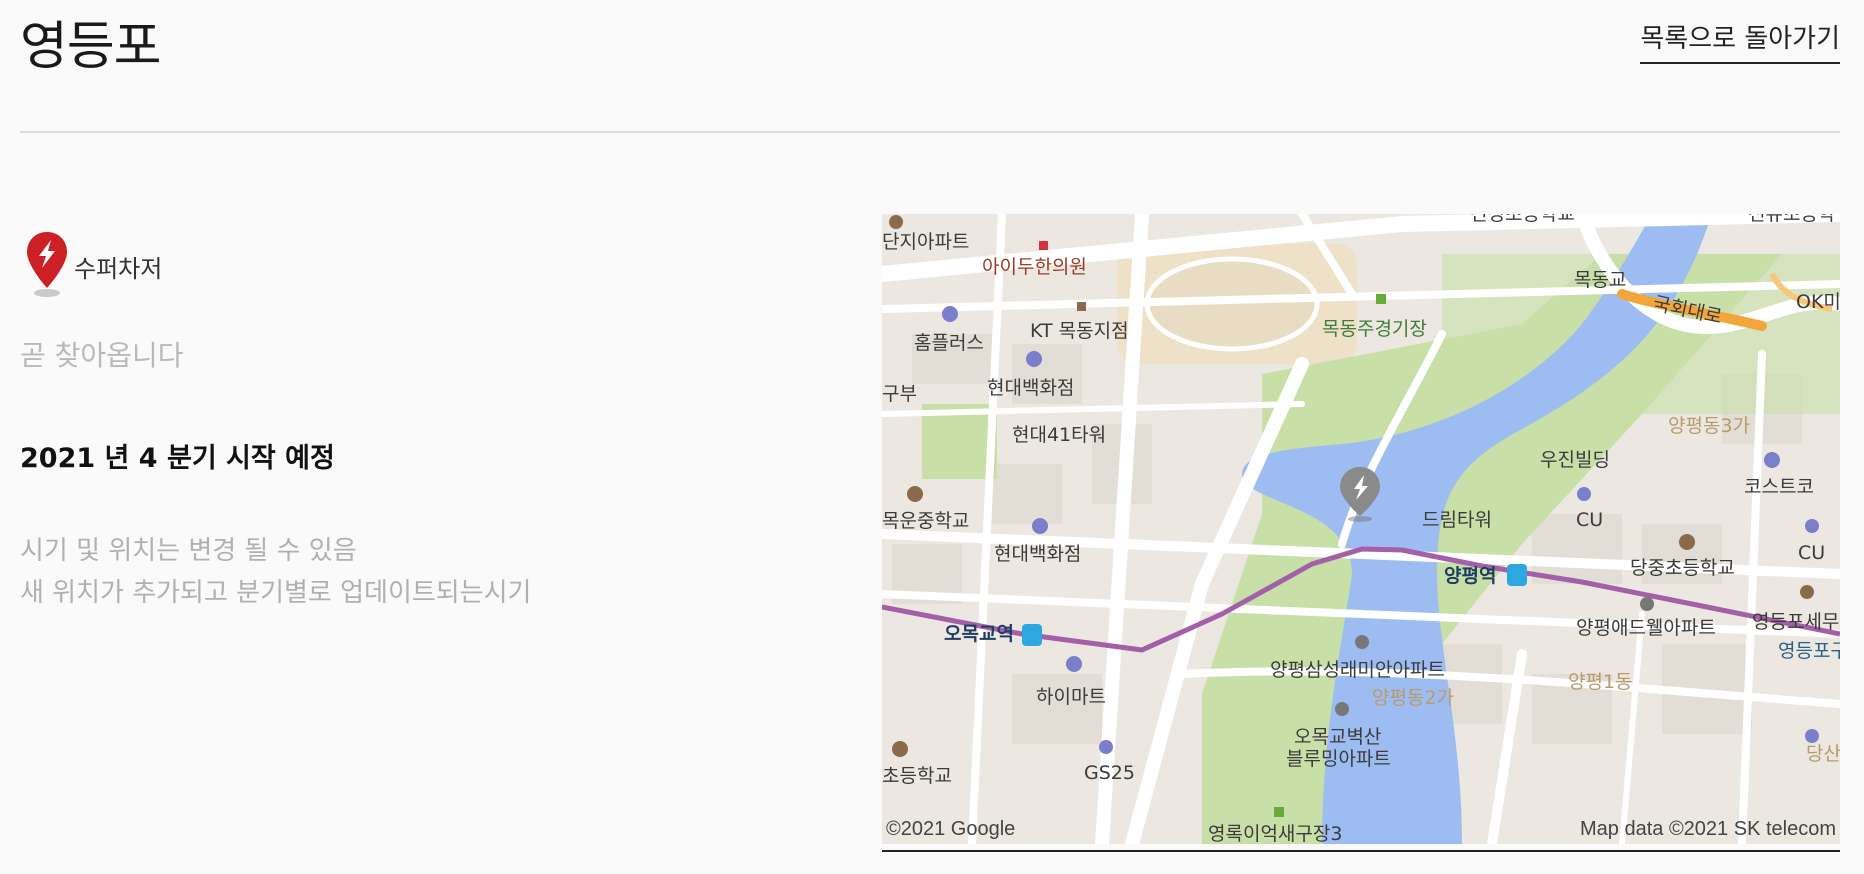  Describe the element at coordinates (979, 634) in the screenshot. I see `map-label: 오목교역` at that location.